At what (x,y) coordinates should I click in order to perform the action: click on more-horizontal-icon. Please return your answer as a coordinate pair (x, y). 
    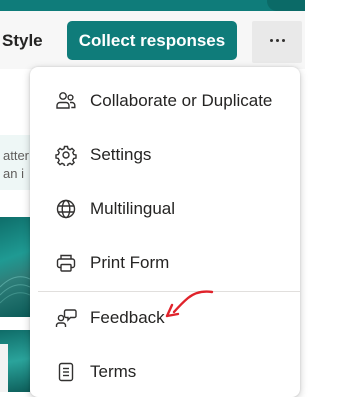
    Looking at the image, I should click on (278, 41).